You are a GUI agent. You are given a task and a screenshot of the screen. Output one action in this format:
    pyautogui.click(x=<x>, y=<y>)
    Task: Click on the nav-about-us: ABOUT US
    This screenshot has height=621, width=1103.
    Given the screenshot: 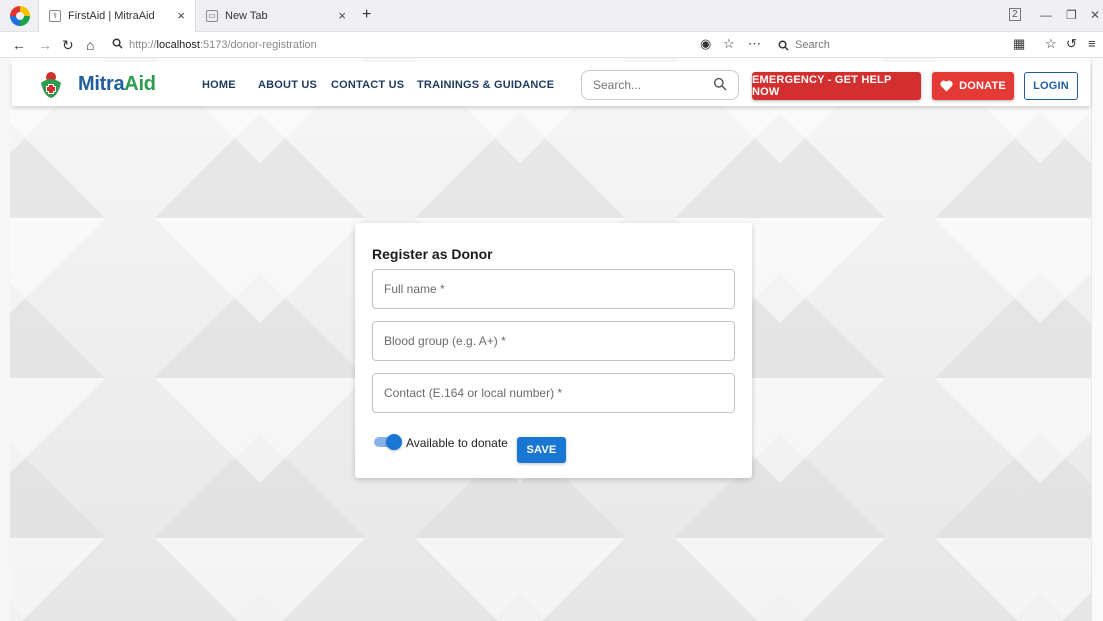 What is the action you would take?
    pyautogui.click(x=287, y=85)
    